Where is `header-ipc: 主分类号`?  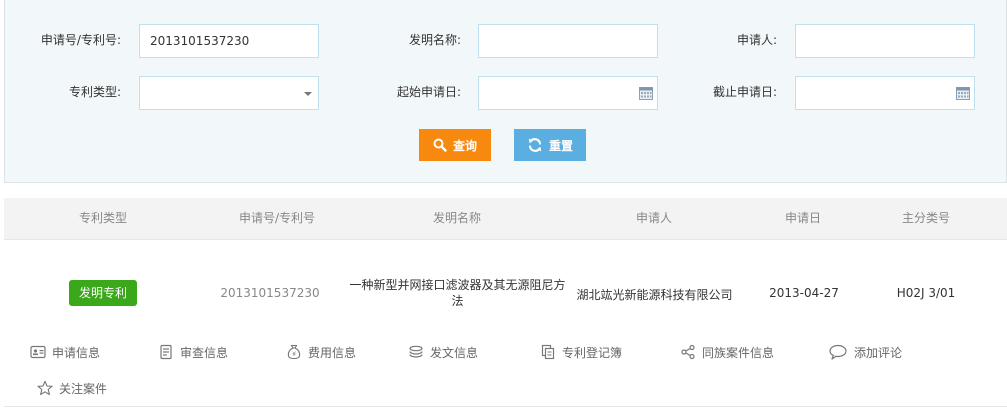 header-ipc: 主分类号 is located at coordinates (925, 218).